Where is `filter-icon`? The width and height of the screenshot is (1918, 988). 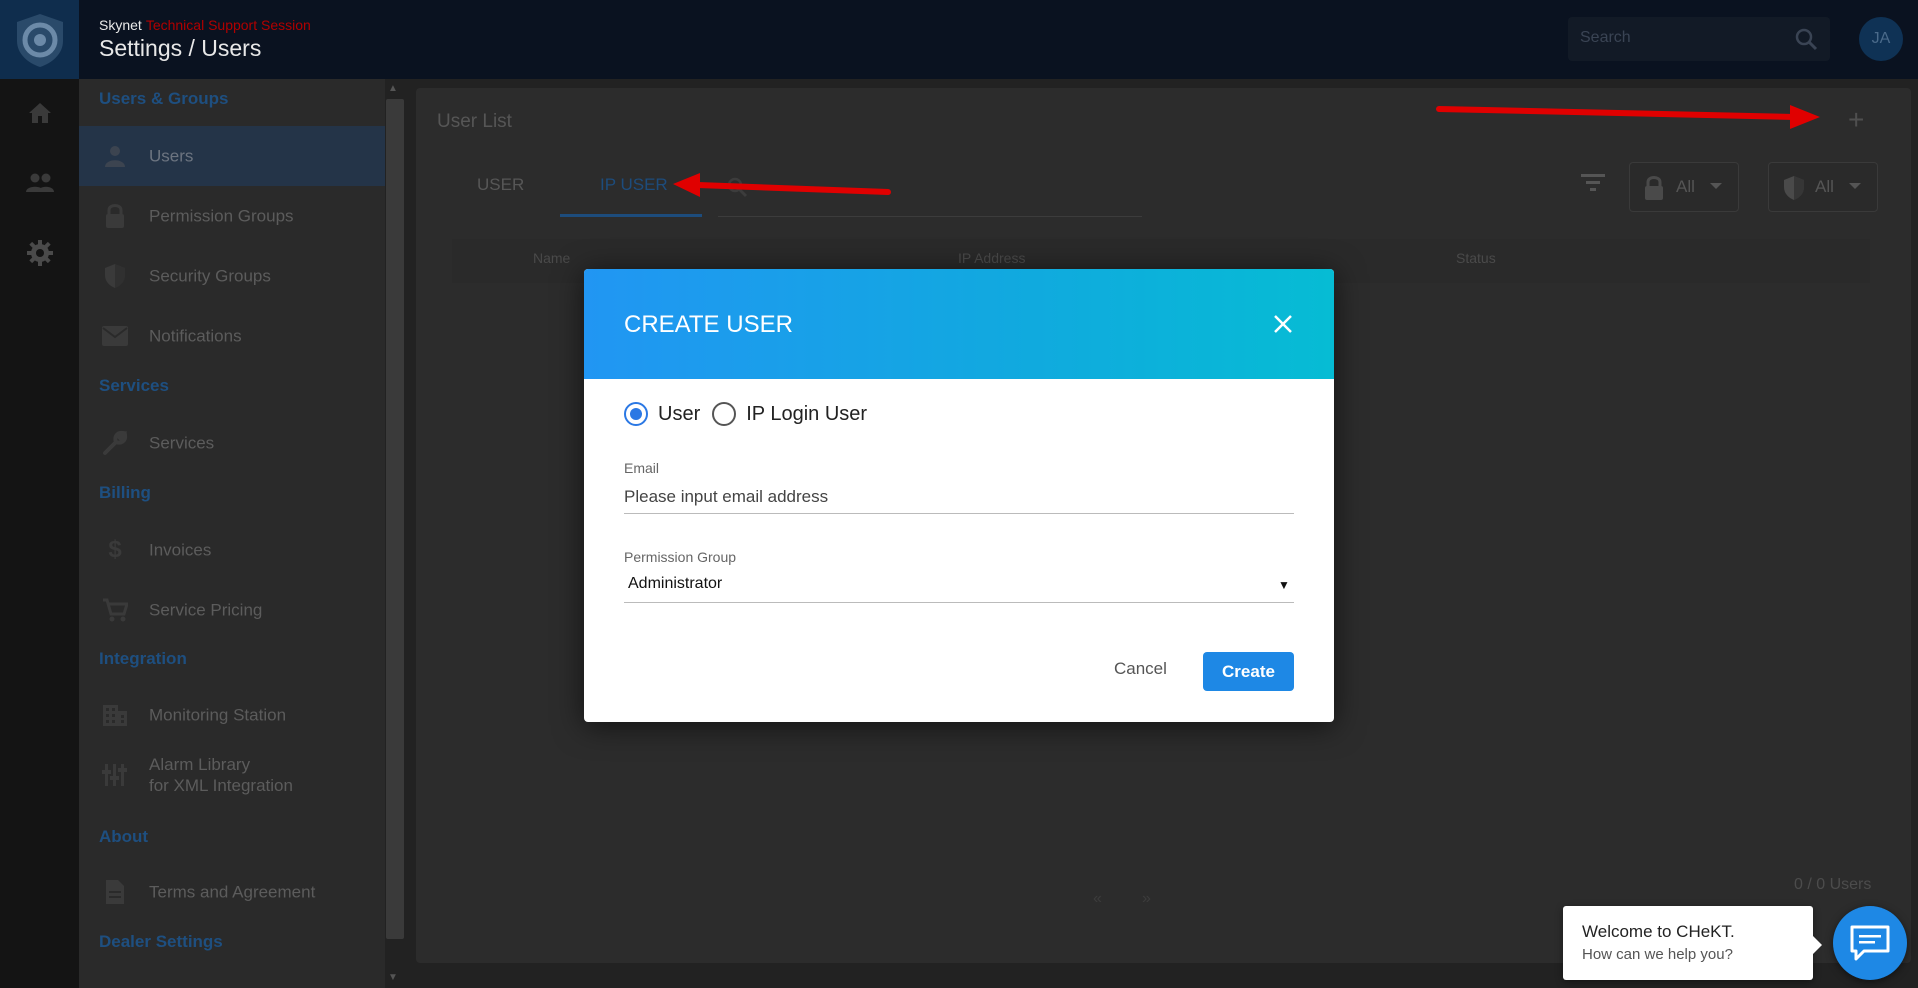
filter-icon is located at coordinates (1593, 184).